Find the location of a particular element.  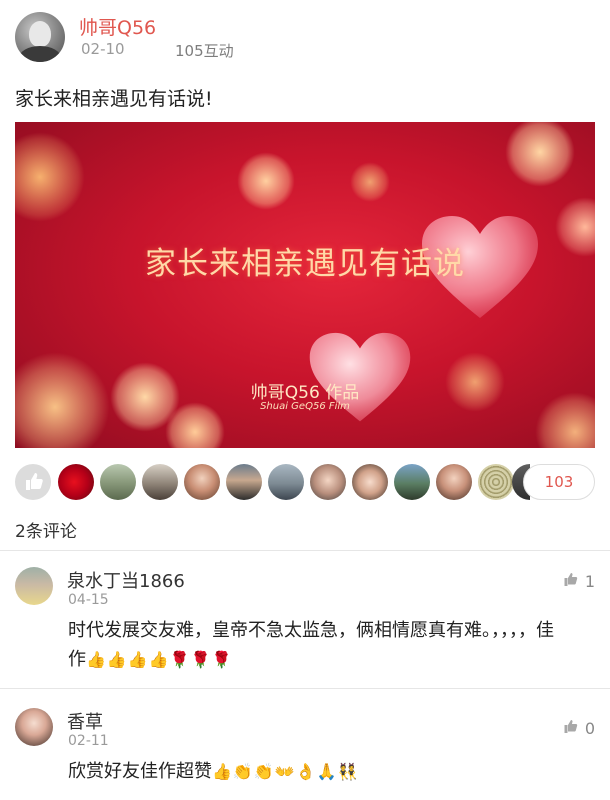

comment-like-button: 1 is located at coordinates (578, 581).